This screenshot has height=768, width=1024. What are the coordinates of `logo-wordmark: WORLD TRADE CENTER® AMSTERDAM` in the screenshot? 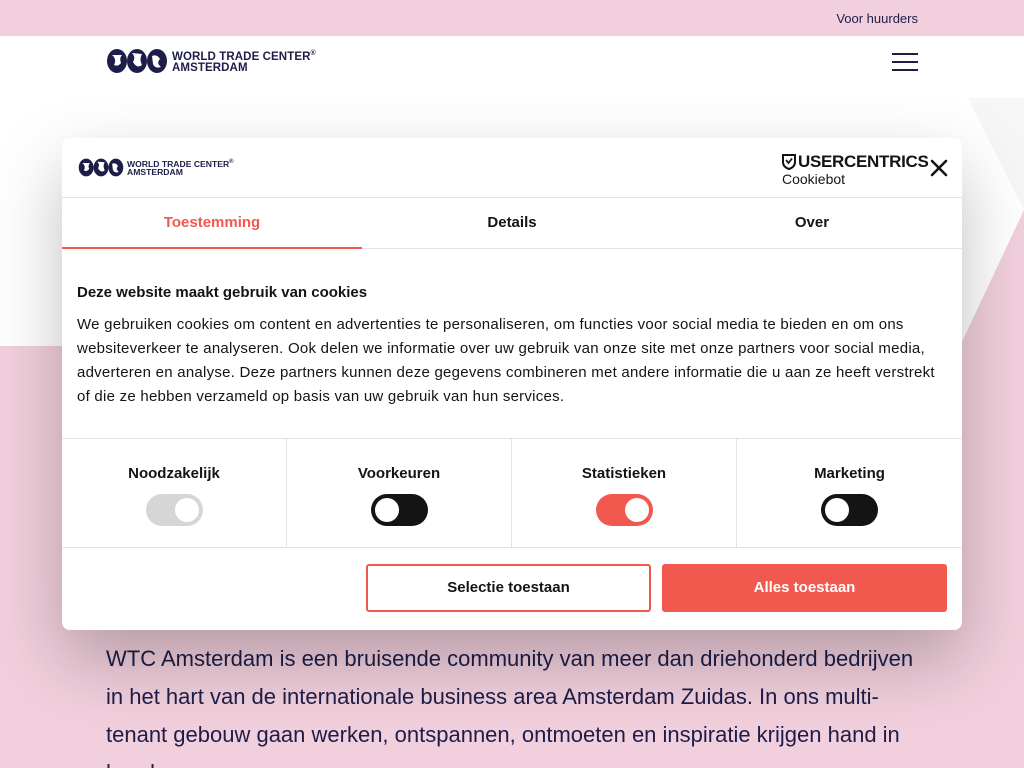 It's located at (244, 61).